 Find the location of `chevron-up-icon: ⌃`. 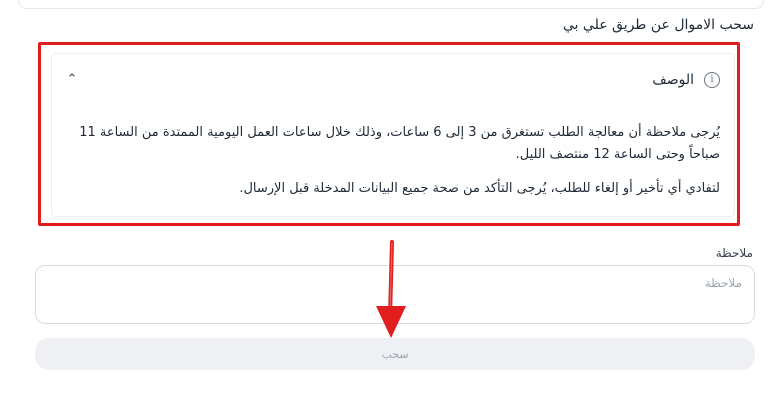

chevron-up-icon: ⌃ is located at coordinates (72, 80).